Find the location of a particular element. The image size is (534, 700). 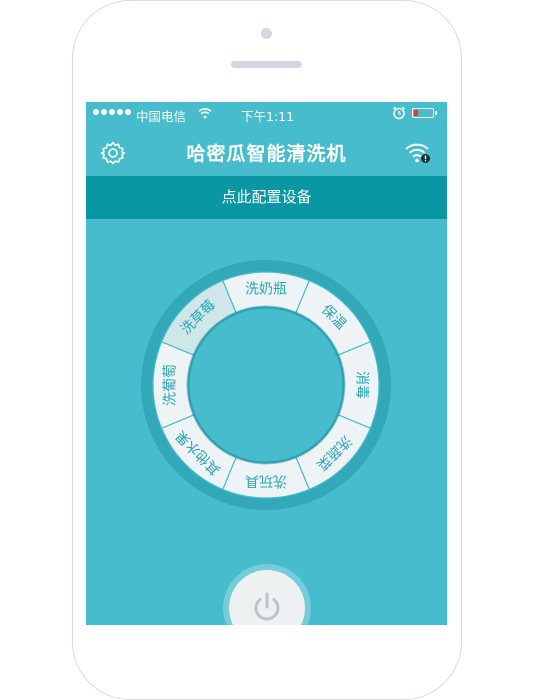

wifi-alert-icon is located at coordinates (417, 153).